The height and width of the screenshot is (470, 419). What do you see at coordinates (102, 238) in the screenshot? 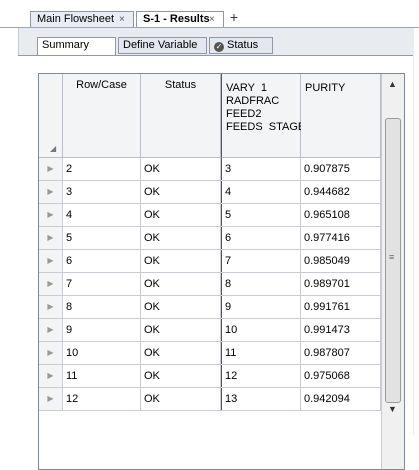
I see `cell-row-case: 5` at bounding box center [102, 238].